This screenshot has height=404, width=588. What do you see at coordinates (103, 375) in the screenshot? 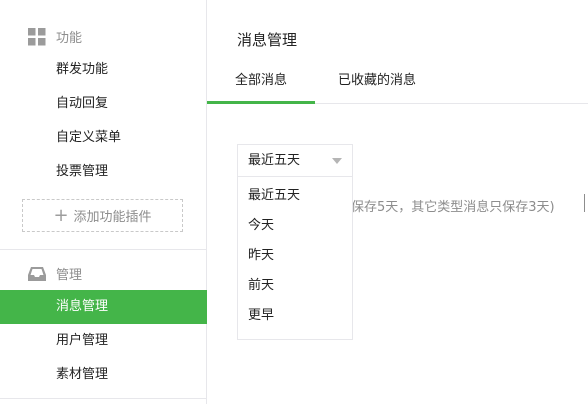
I see `sidebar-item-material-management: 素材管理` at bounding box center [103, 375].